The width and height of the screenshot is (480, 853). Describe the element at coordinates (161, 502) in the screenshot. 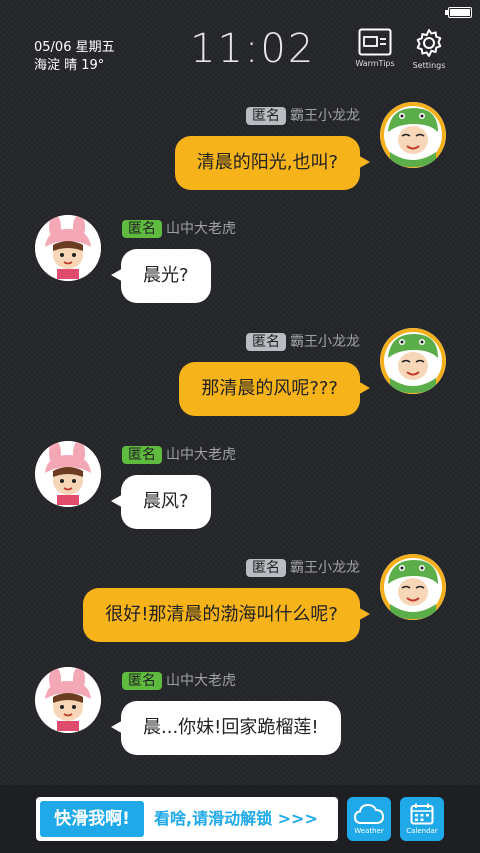

I see `message-bubble: 晨风?` at that location.